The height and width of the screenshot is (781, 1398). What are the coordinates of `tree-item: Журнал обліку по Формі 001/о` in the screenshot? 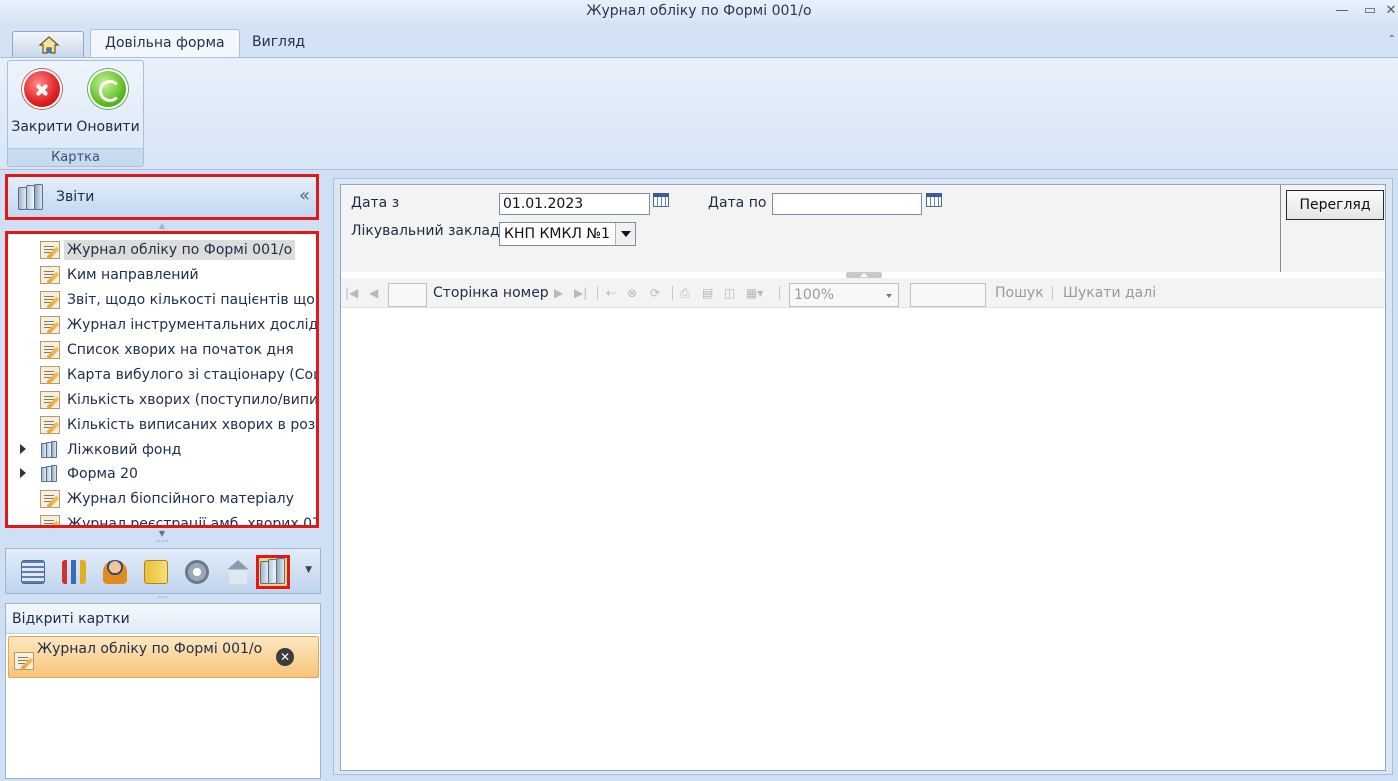 It's located at (162, 250).